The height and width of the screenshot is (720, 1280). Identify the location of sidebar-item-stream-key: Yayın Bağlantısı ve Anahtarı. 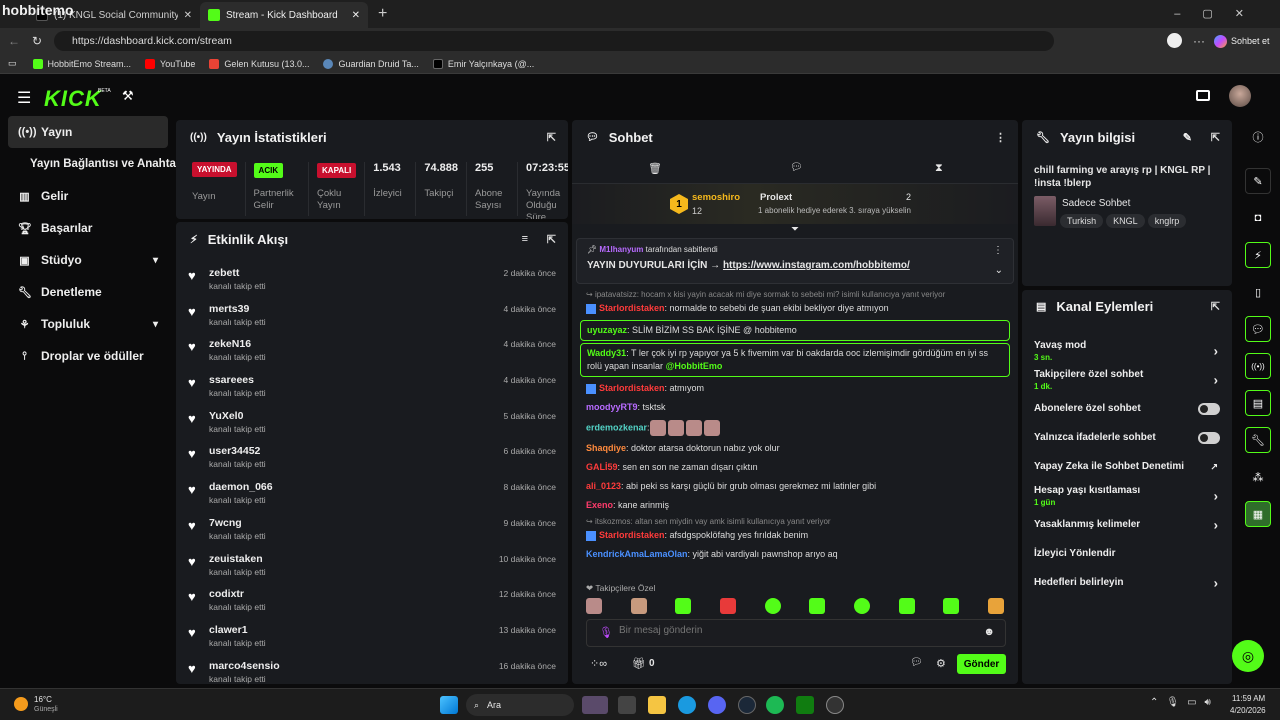
(92, 164).